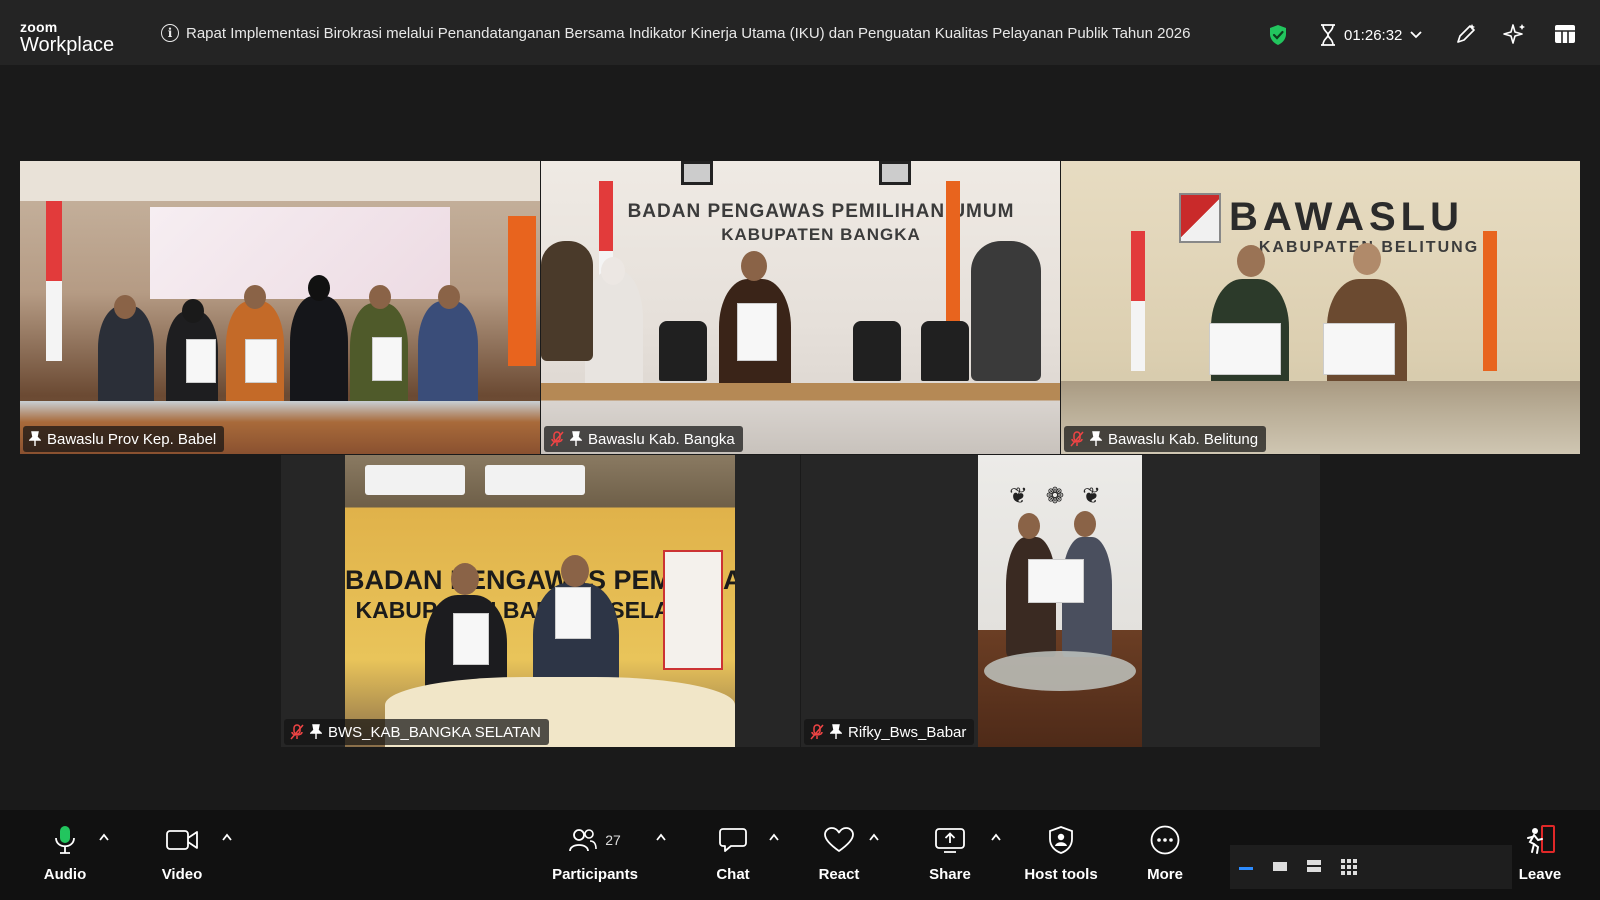 The width and height of the screenshot is (1600, 900). What do you see at coordinates (67, 45) in the screenshot?
I see `logo-product: Workplace` at bounding box center [67, 45].